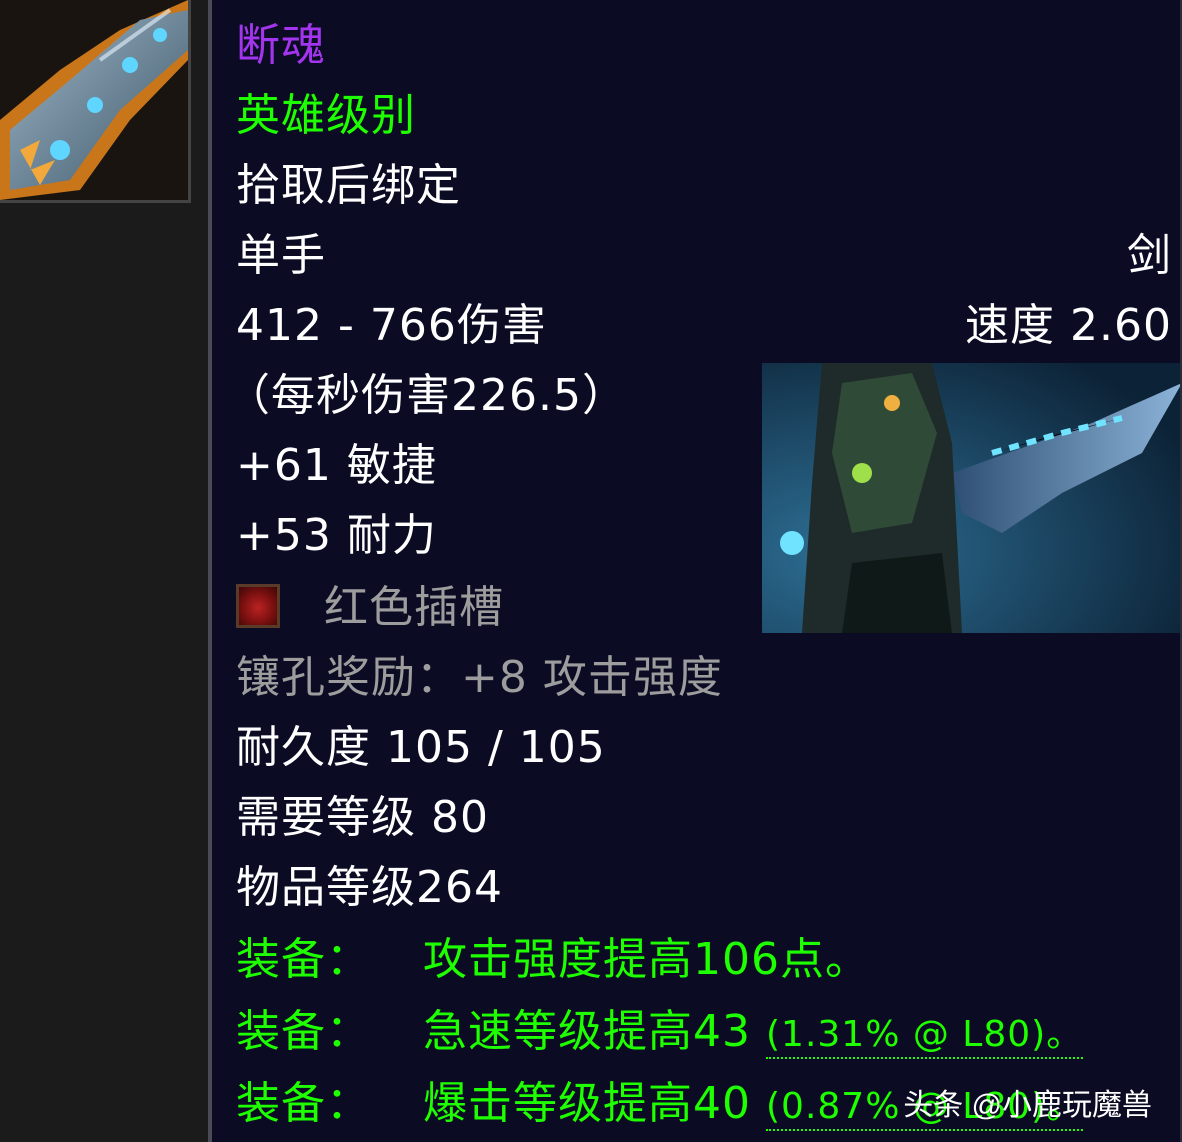  I want to click on item-name: 断魂, so click(281, 45).